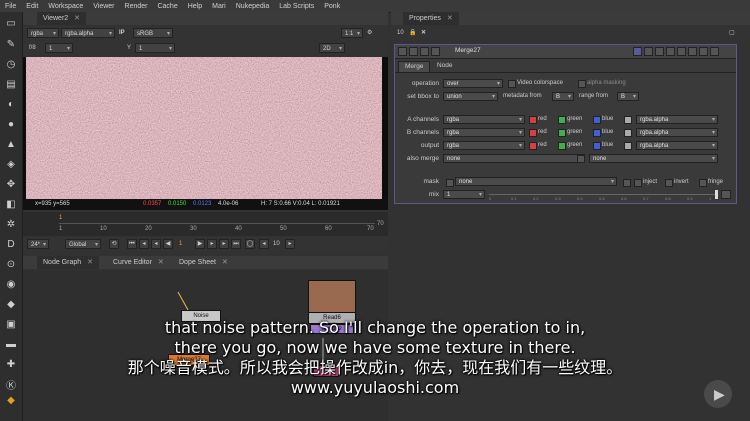 Image resolution: width=750 pixels, height=421 pixels. What do you see at coordinates (445, 66) in the screenshot?
I see `subtab-node: Node` at bounding box center [445, 66].